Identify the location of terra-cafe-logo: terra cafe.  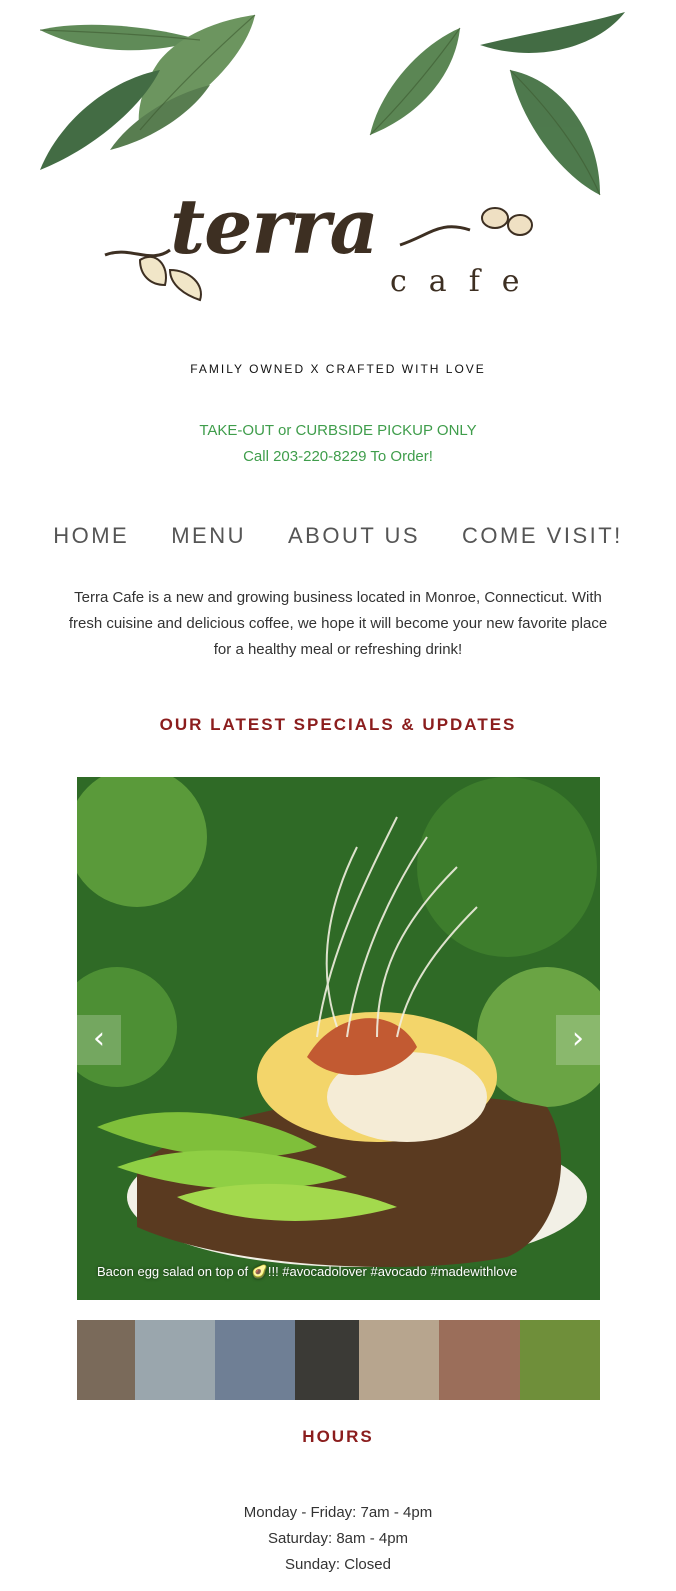
(325, 251).